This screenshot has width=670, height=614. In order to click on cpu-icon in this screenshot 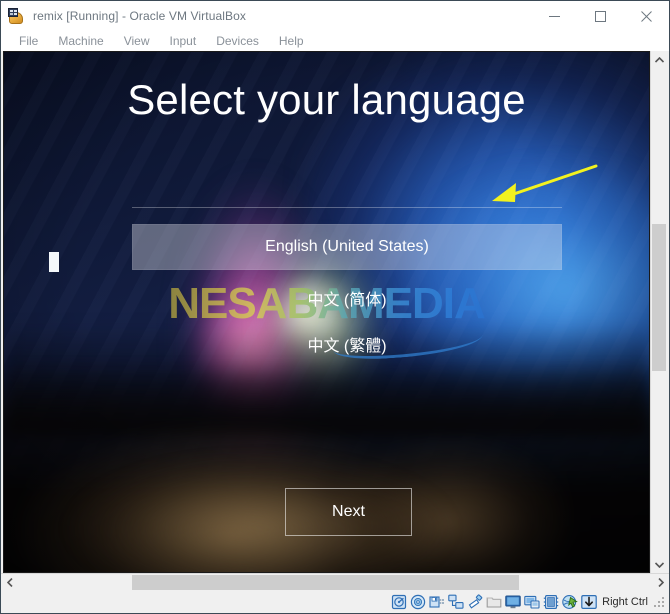, I will do `click(551, 602)`.